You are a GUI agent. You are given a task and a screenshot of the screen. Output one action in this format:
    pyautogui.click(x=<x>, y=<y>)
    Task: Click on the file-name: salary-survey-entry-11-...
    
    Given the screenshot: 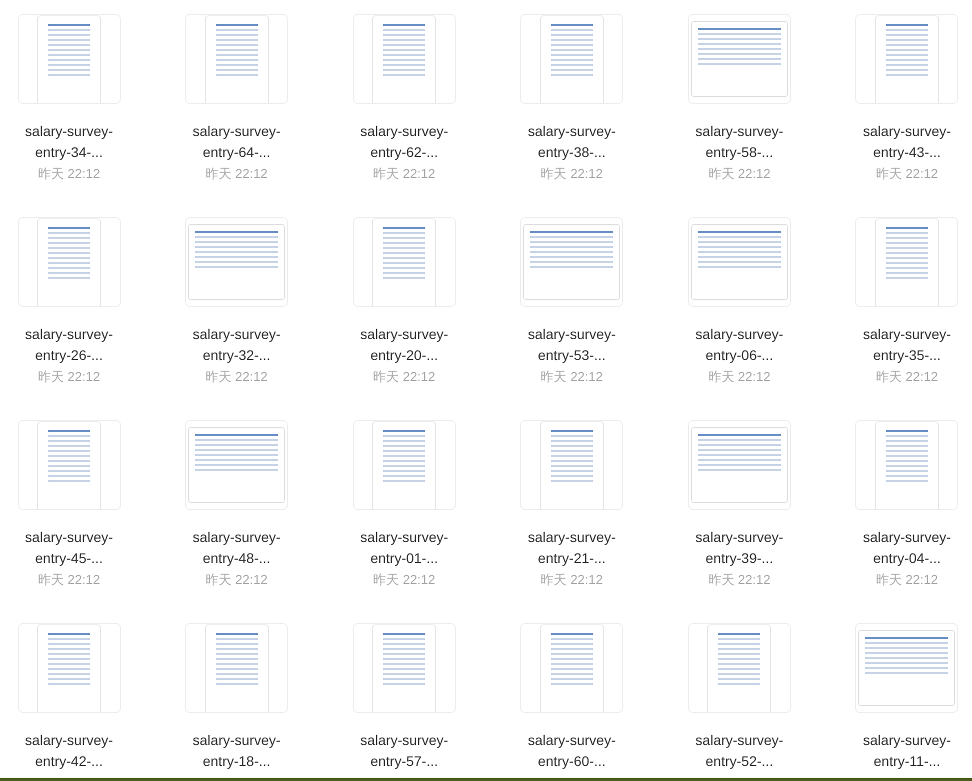 What is the action you would take?
    pyautogui.click(x=907, y=751)
    